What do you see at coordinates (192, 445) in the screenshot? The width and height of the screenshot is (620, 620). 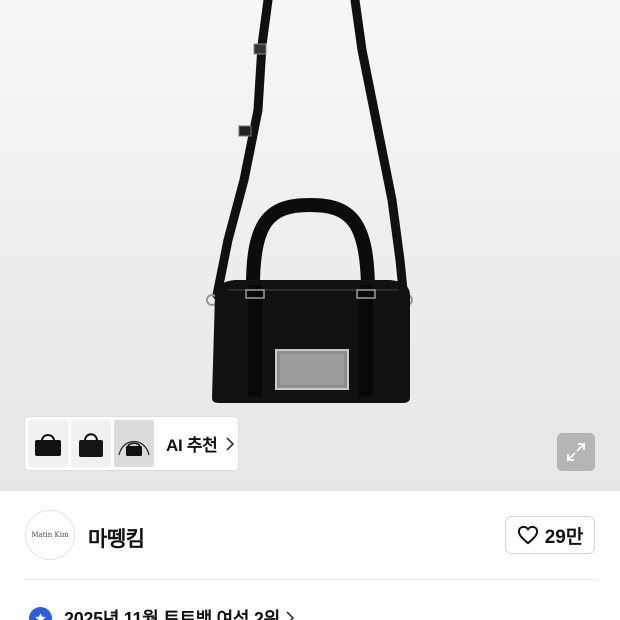 I see `ai-recommendation-label: AI 추천` at bounding box center [192, 445].